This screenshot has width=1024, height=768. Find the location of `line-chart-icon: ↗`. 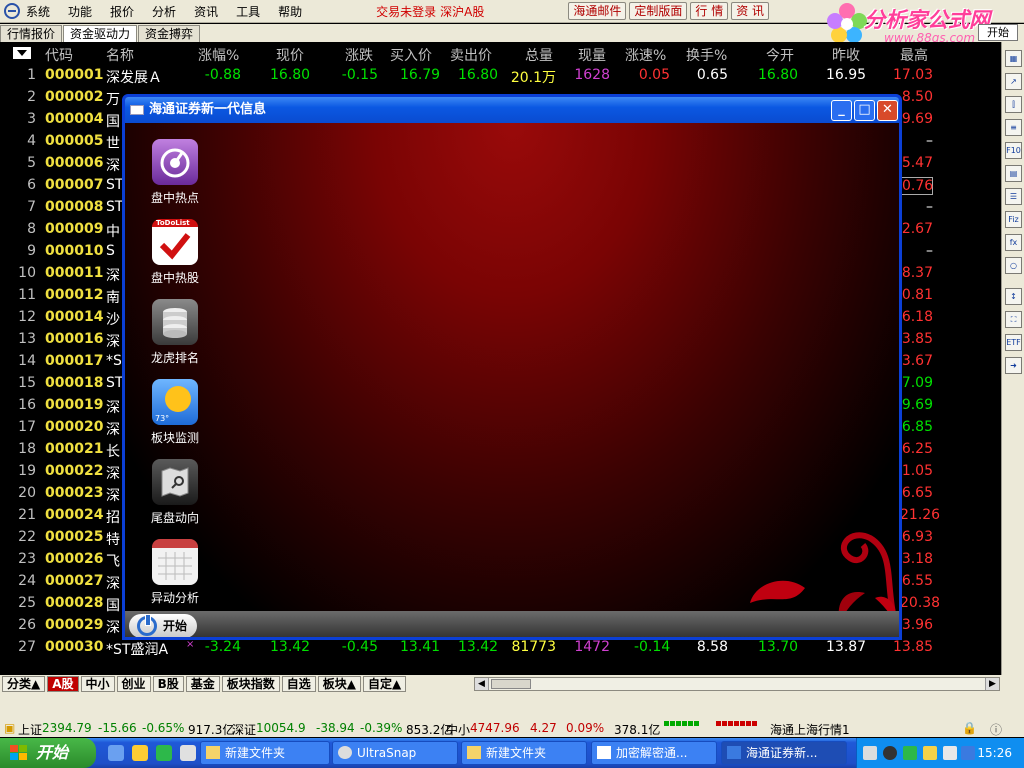

line-chart-icon: ↗ is located at coordinates (1013, 81).